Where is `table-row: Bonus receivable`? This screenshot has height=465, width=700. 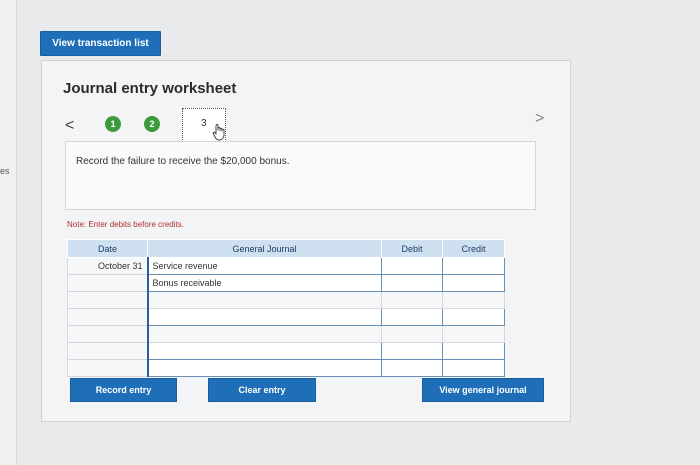
table-row: Bonus receivable is located at coordinates (286, 283).